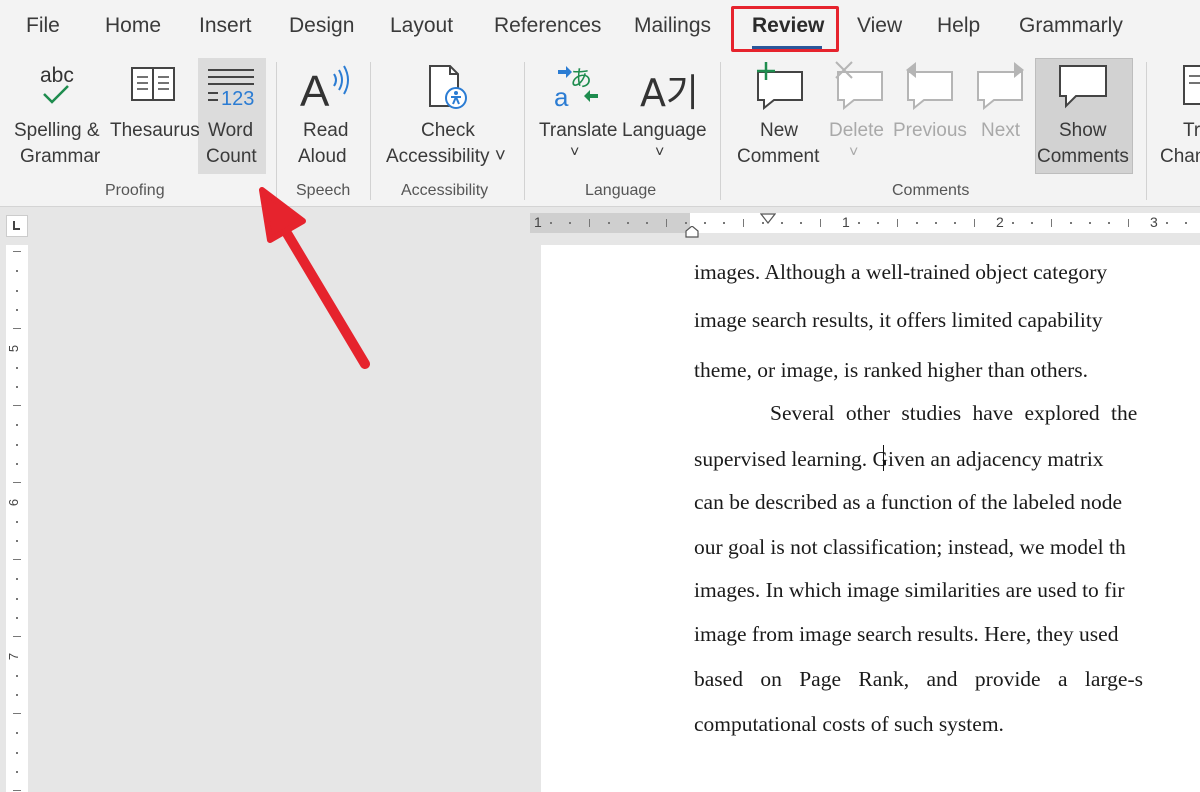 The image size is (1200, 792). What do you see at coordinates (879, 26) in the screenshot?
I see `tab-view: View` at bounding box center [879, 26].